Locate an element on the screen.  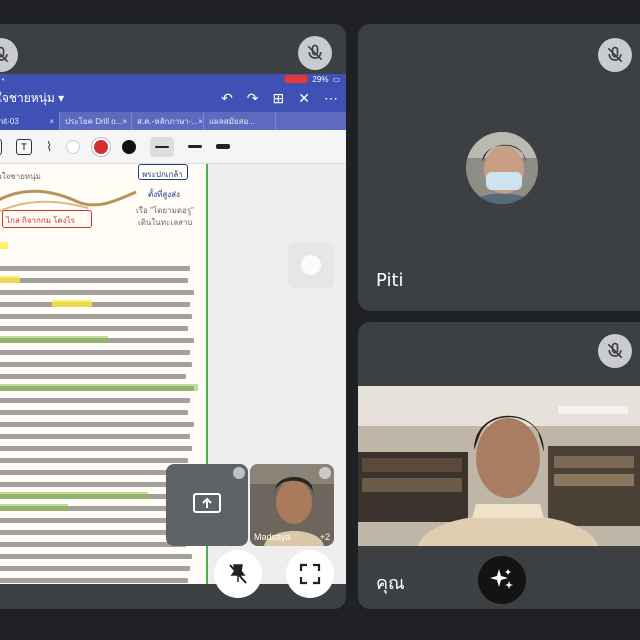
drawing-toolbar: T ⌇ is located at coordinates (173, 147).